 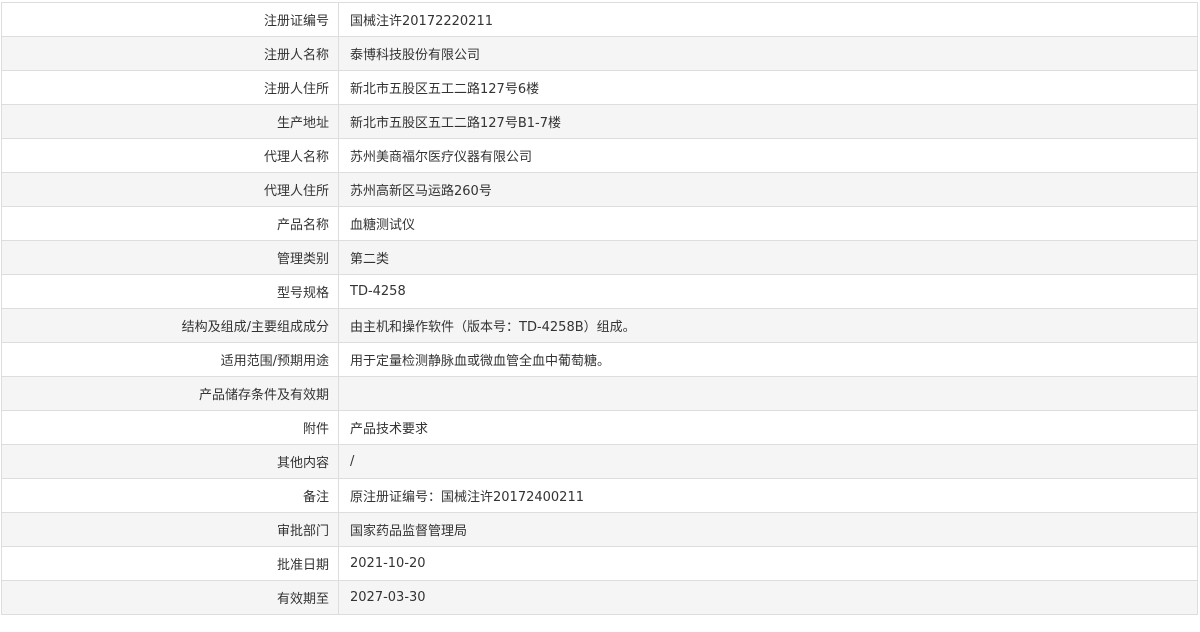 I want to click on table-row: 管理类别 第二类, so click(x=599, y=257).